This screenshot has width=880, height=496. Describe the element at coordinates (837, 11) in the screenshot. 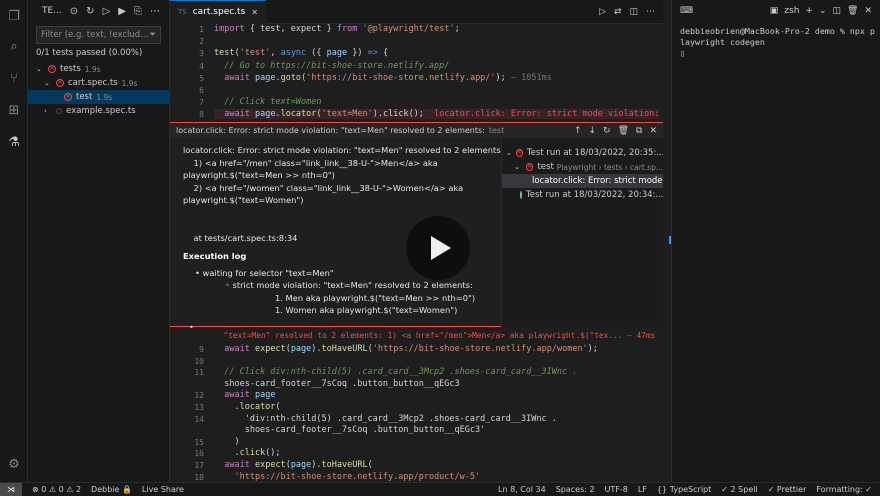

I see `split-terminal-icon: ◫` at that location.